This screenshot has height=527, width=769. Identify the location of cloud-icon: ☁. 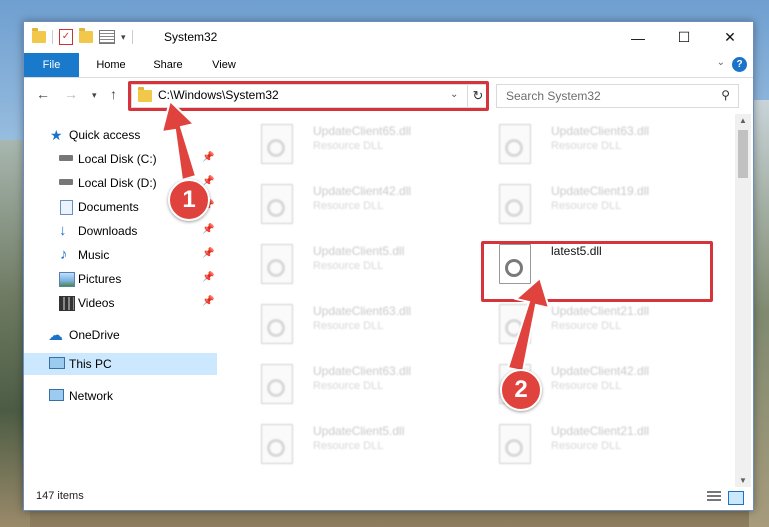
(55, 335).